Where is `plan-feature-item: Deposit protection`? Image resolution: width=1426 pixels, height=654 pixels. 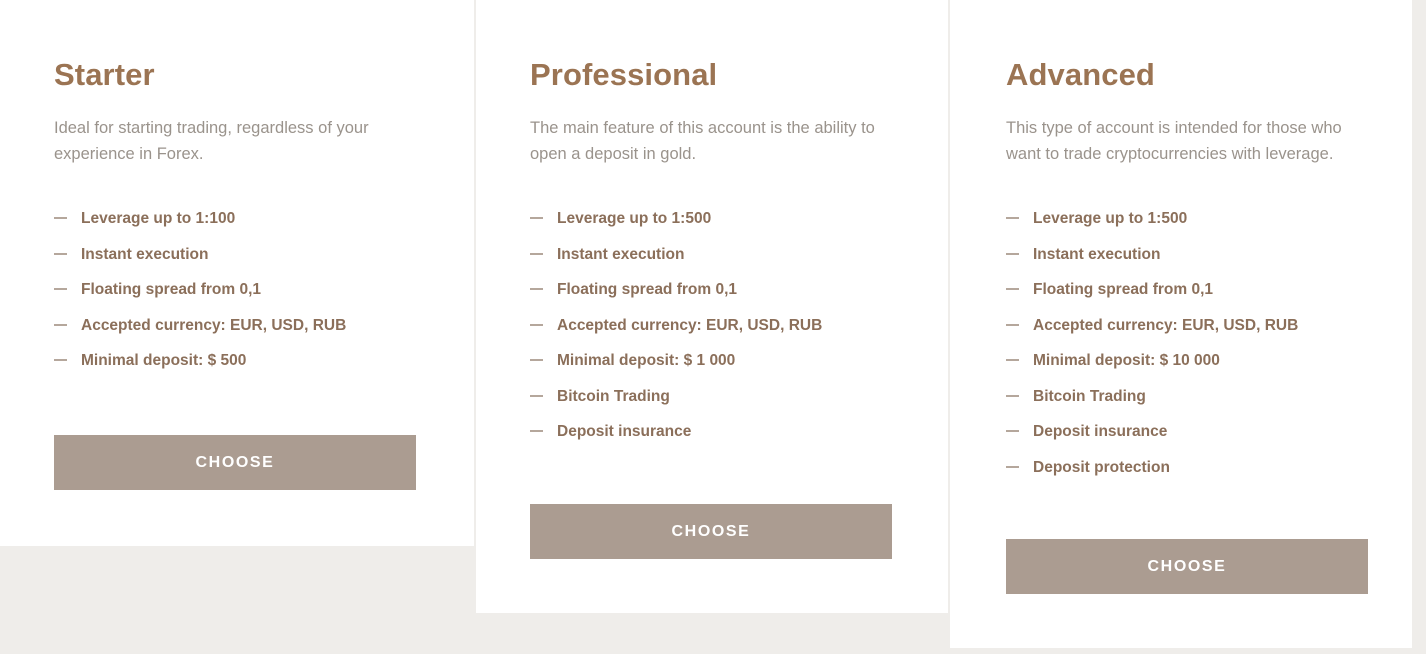
plan-feature-item: Deposit protection is located at coordinates (1187, 467).